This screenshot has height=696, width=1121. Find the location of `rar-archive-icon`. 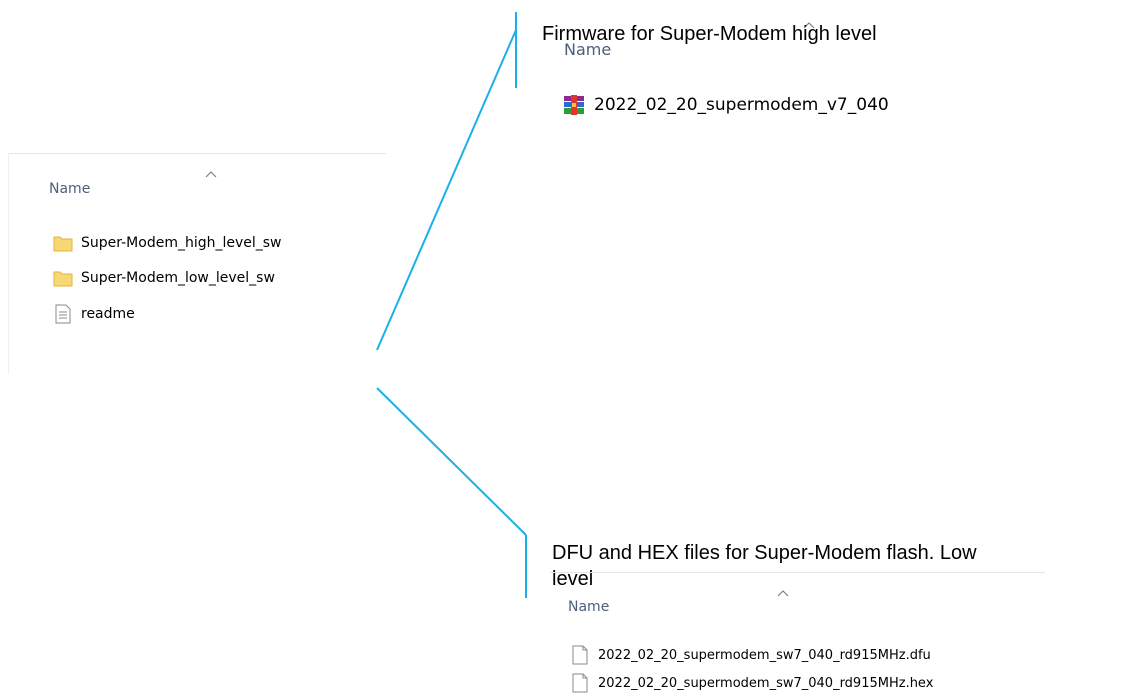

rar-archive-icon is located at coordinates (574, 105).